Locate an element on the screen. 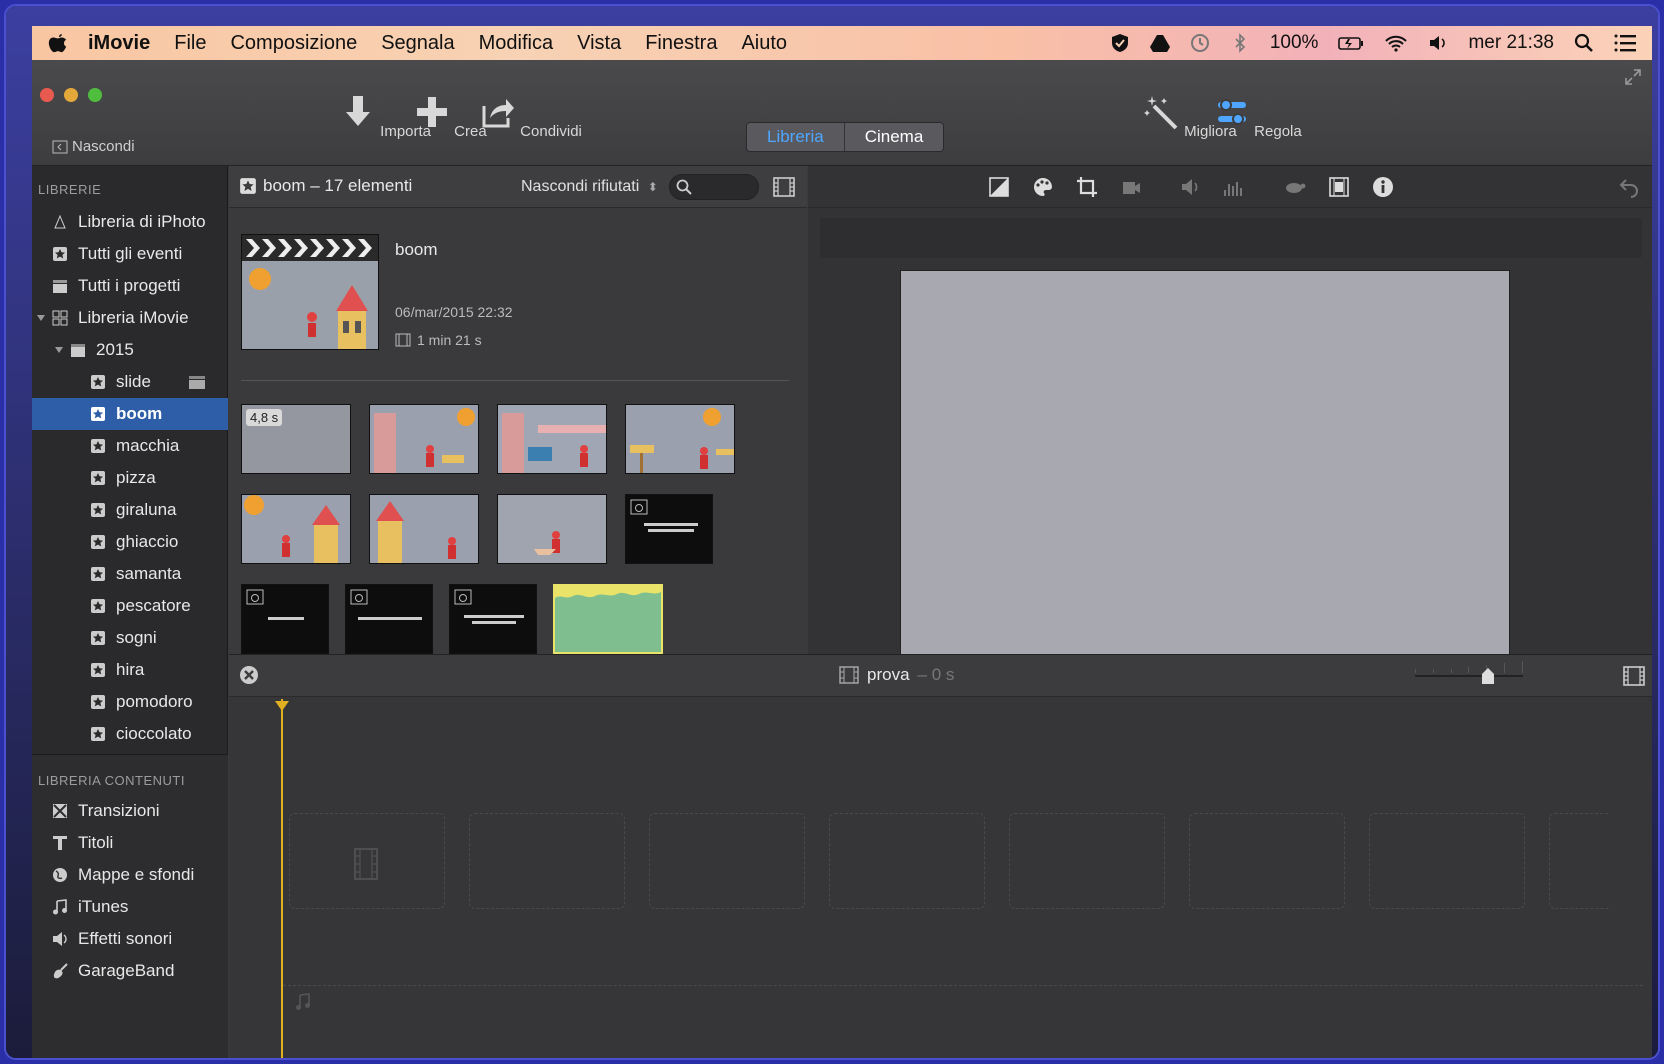 This screenshot has width=1664, height=1064. battery-percent: 100% is located at coordinates (1294, 42).